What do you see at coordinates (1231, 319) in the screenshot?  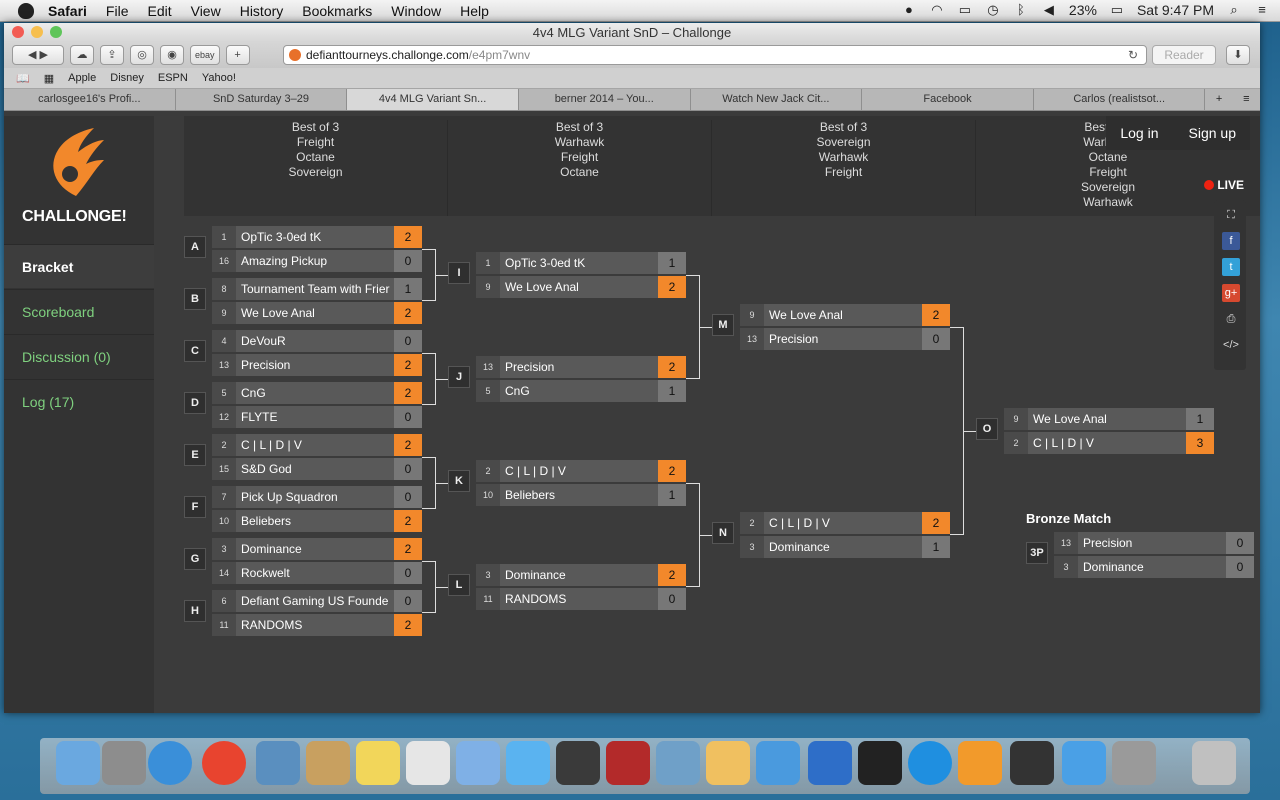 I see `print-icon: ⎙` at bounding box center [1231, 319].